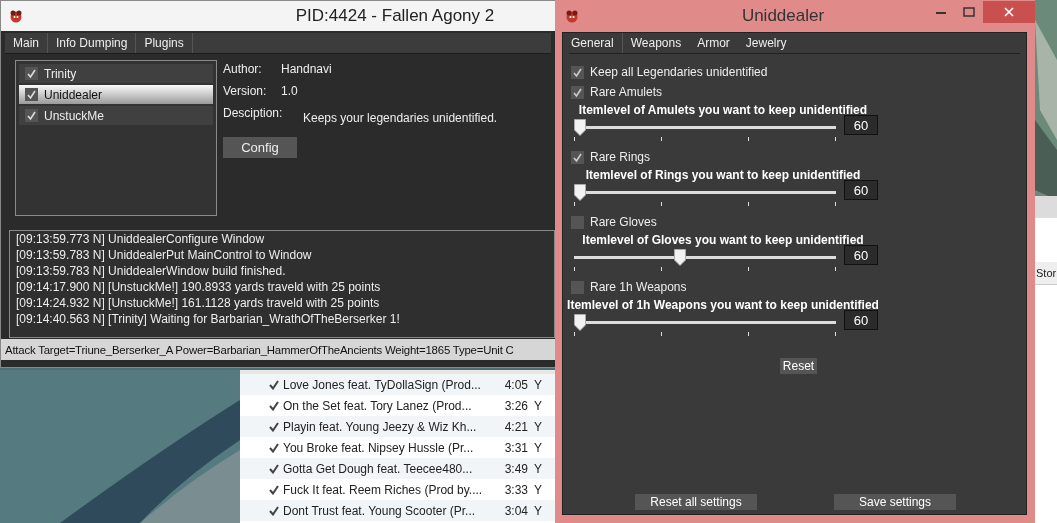  I want to click on window-title: PID:4424 - Fallen Agony 2, so click(395, 16).